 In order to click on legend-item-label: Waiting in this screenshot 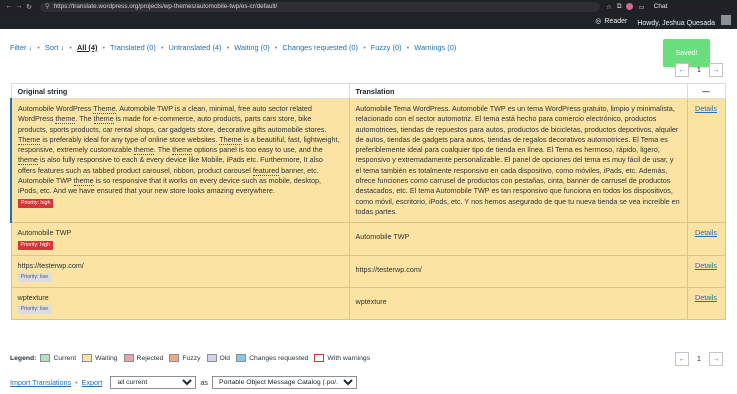, I will do `click(106, 358)`.